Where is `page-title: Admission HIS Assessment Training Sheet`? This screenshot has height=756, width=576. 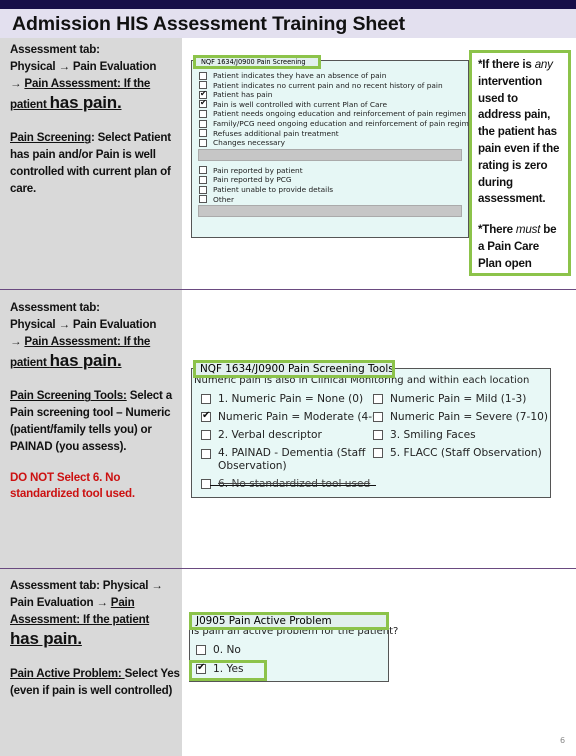
page-title: Admission HIS Assessment Training Sheet is located at coordinates (209, 24).